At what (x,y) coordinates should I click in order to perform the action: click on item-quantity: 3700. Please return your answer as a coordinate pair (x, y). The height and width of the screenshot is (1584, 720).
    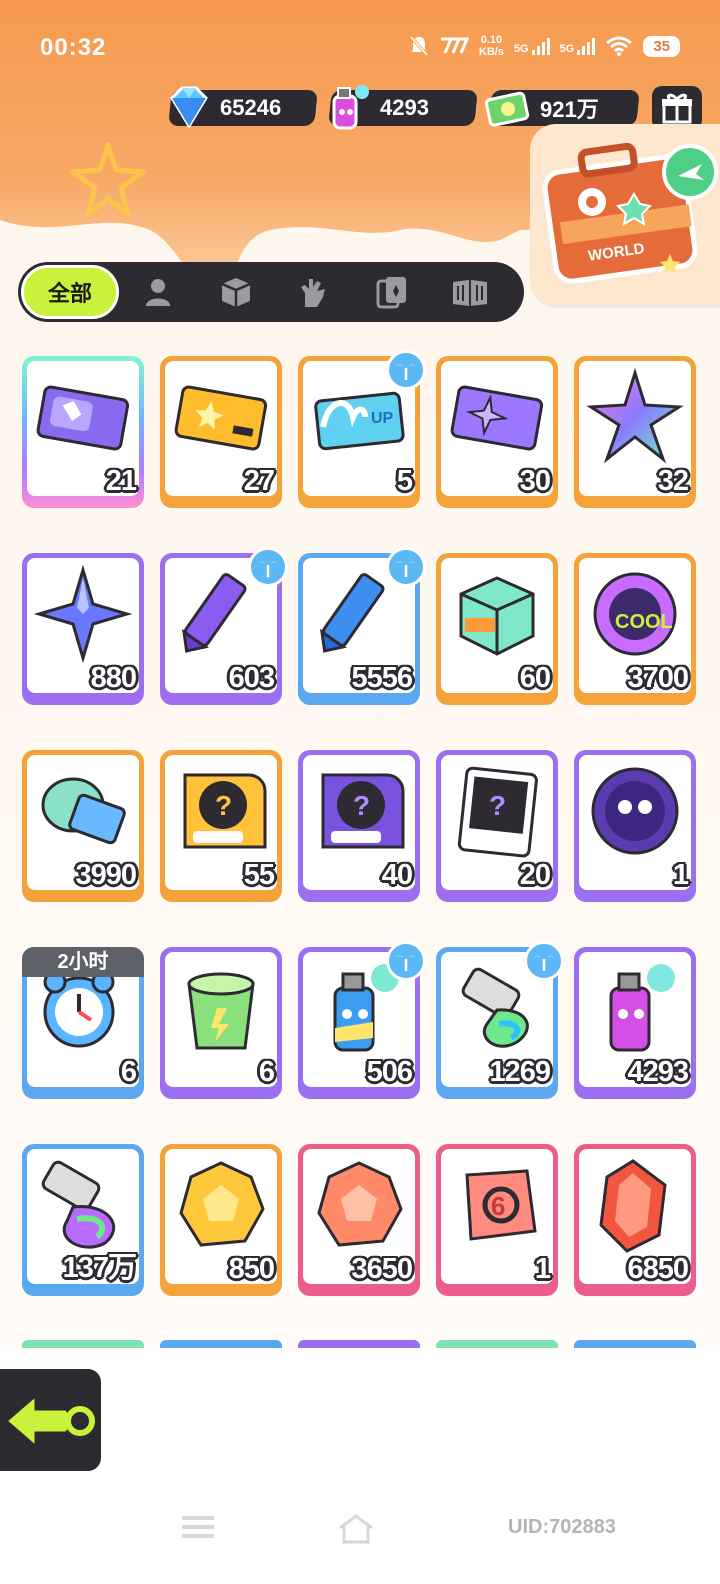
    Looking at the image, I should click on (658, 678).